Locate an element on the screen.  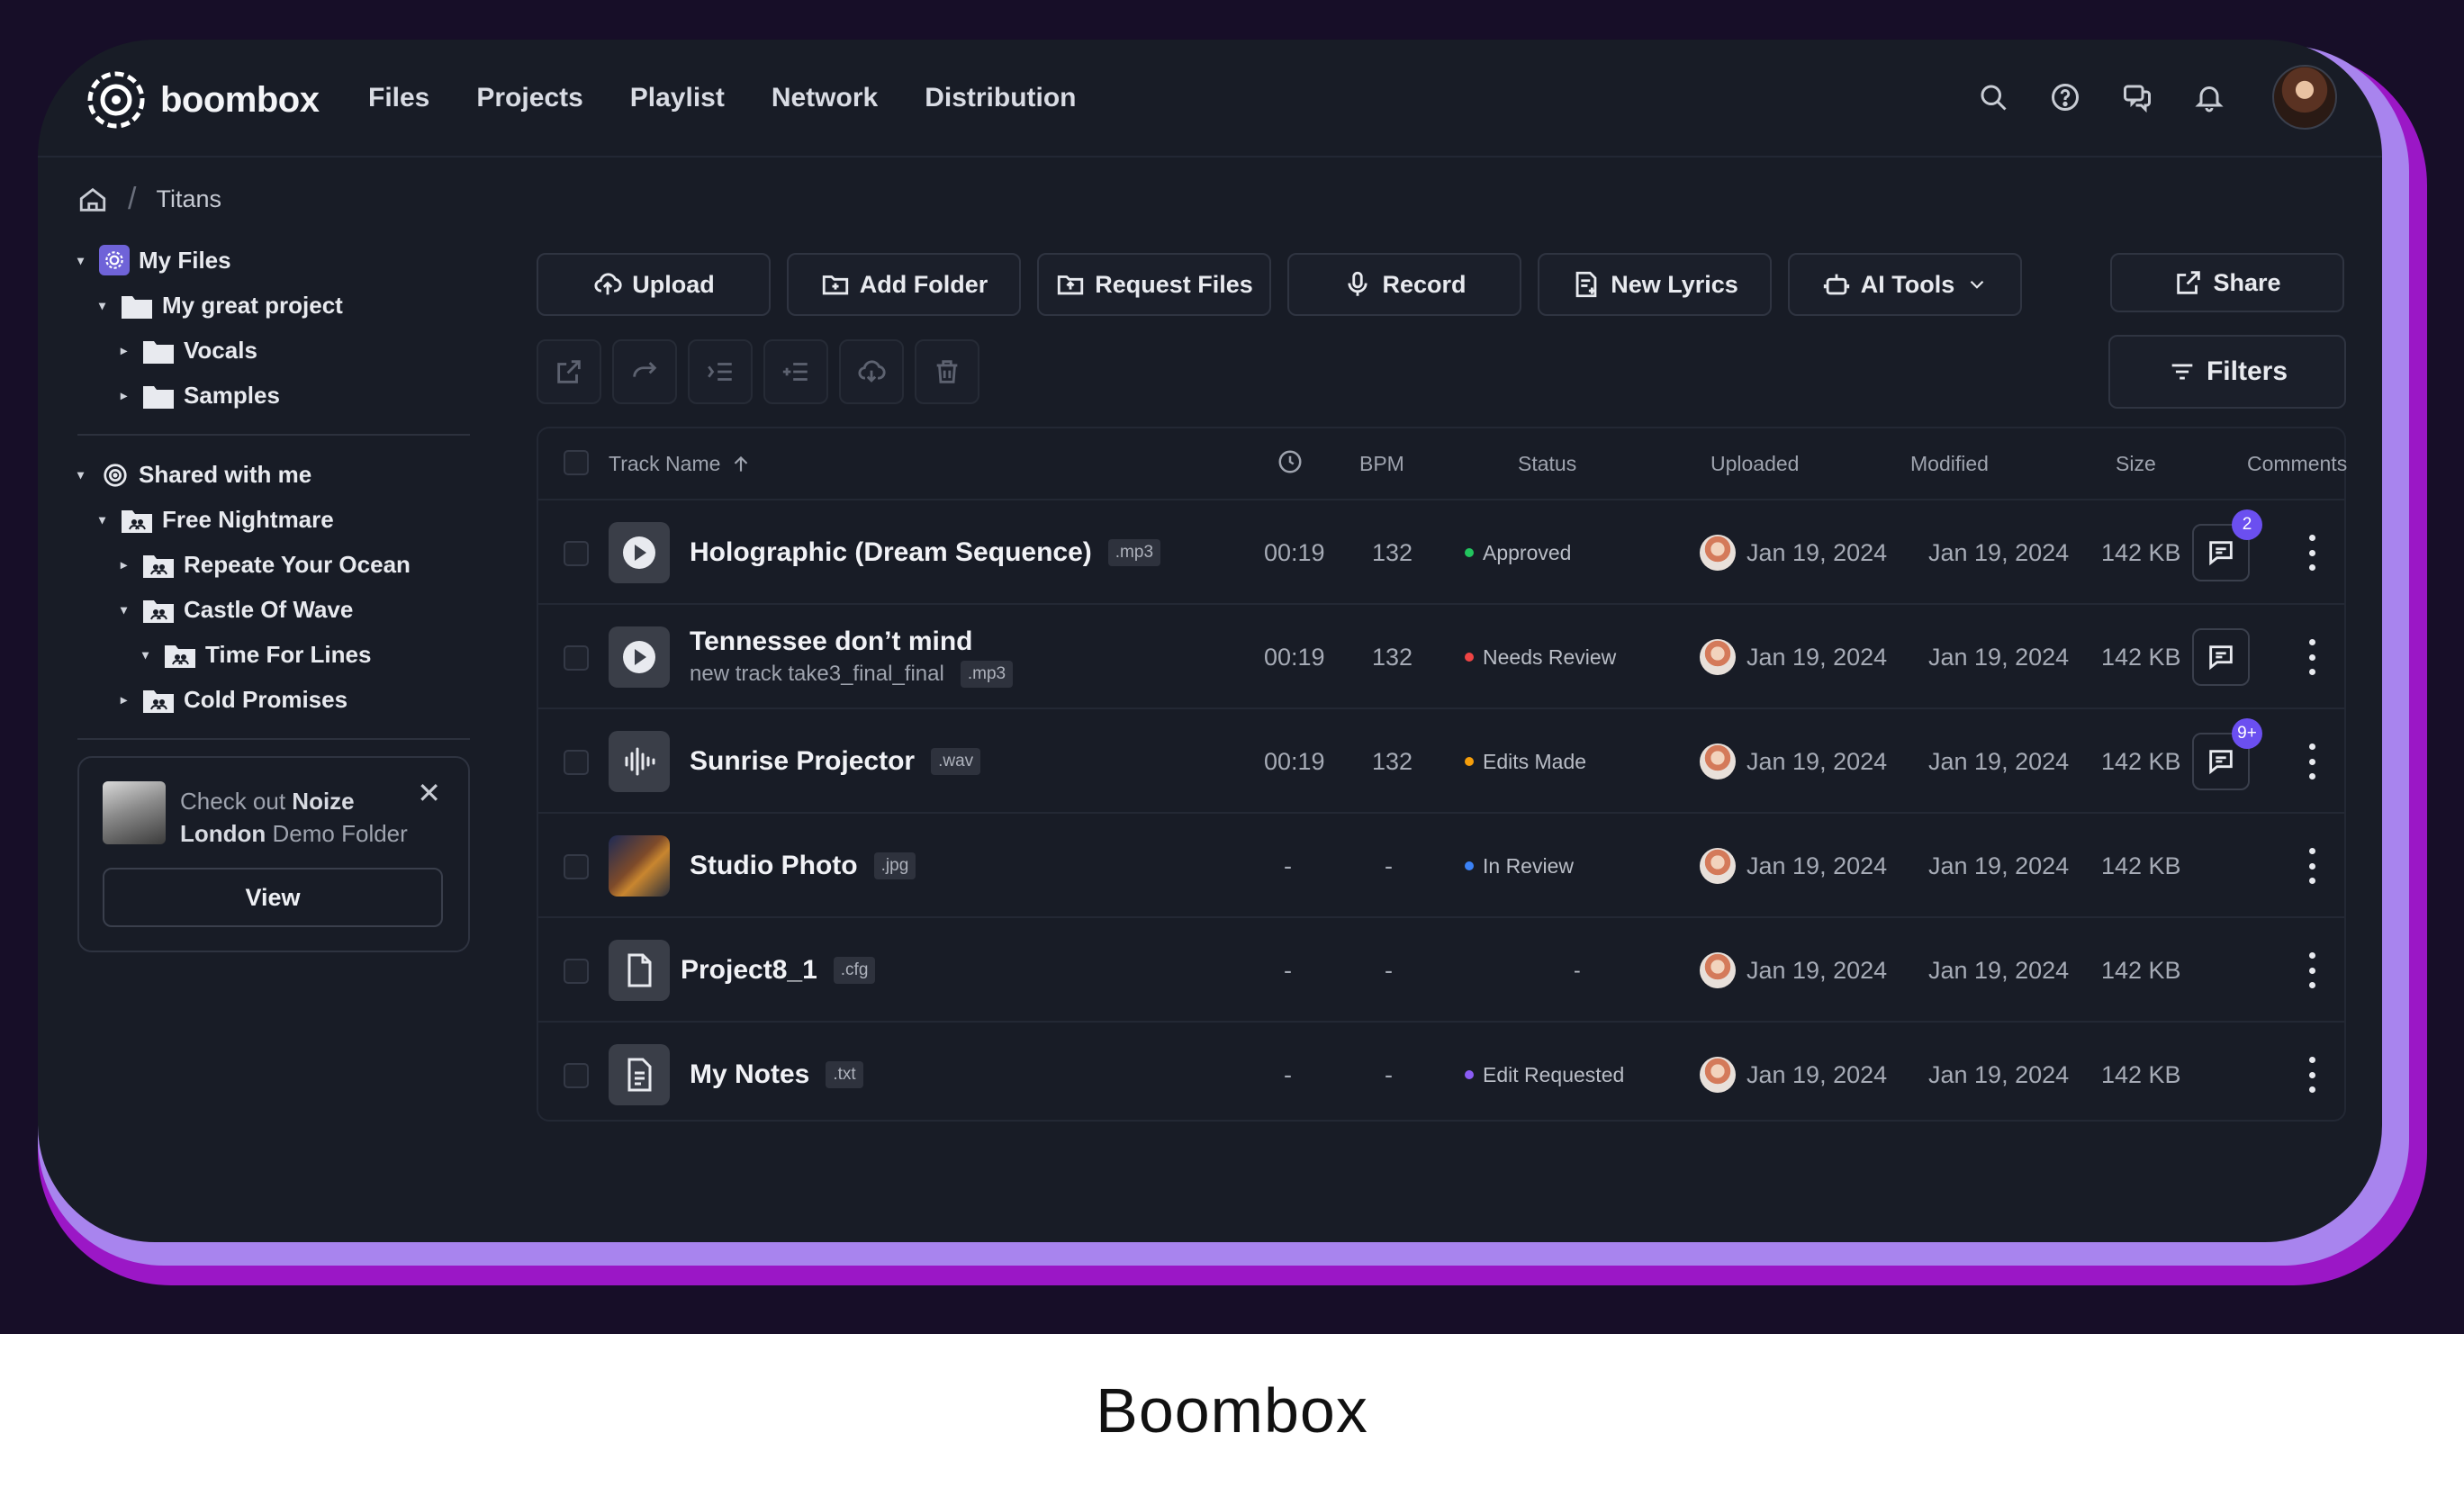
request-files-button: Request Files is located at coordinates (1154, 284).